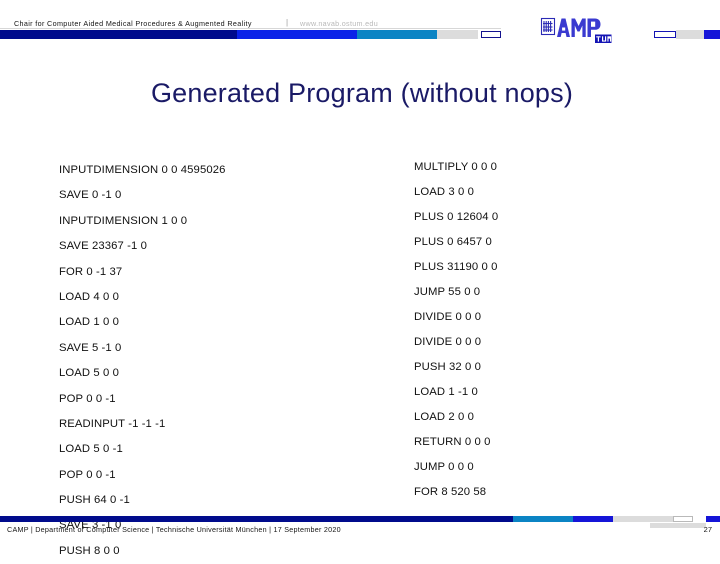 This screenshot has height=564, width=720. What do you see at coordinates (576, 30) in the screenshot?
I see `camp-tum-logo-icon` at bounding box center [576, 30].